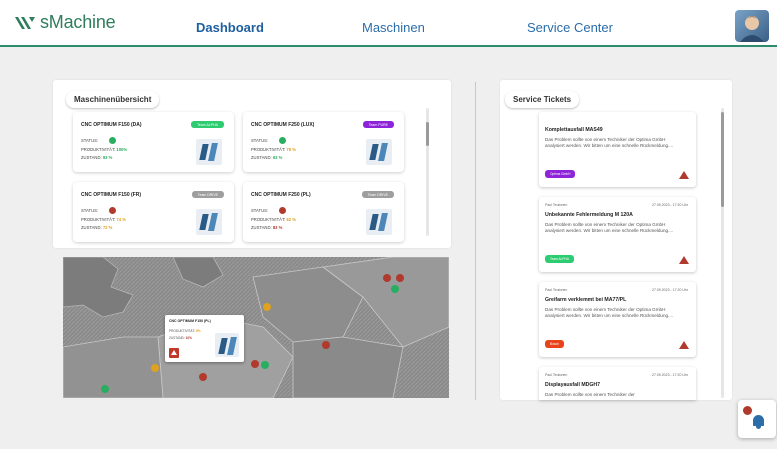 The width and height of the screenshot is (777, 449). What do you see at coordinates (570, 27) in the screenshot?
I see `nav-service-center: Service Center` at bounding box center [570, 27].